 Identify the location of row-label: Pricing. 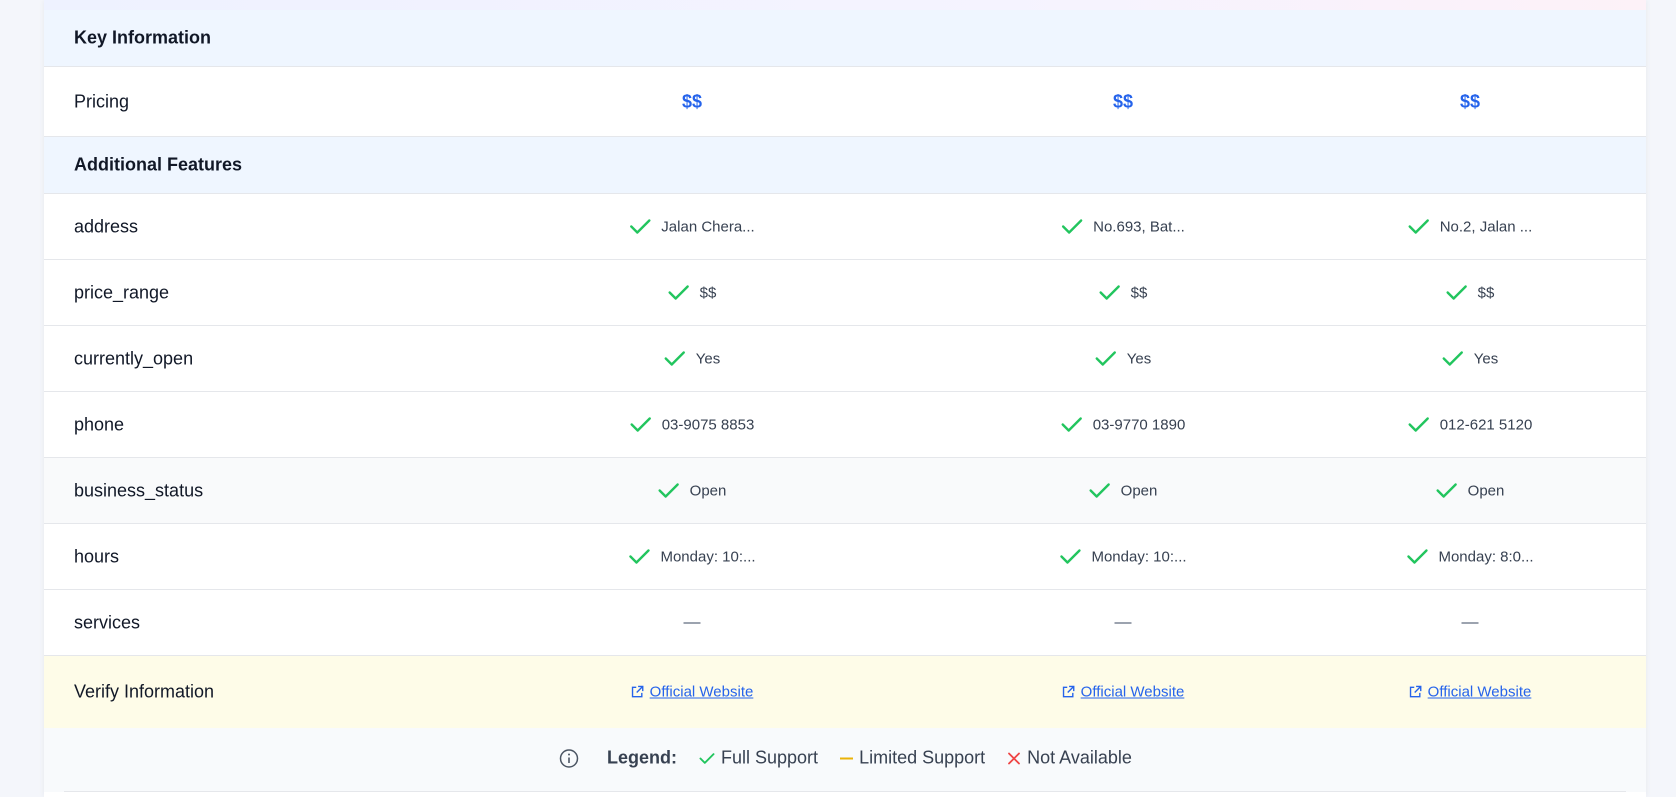
(102, 101).